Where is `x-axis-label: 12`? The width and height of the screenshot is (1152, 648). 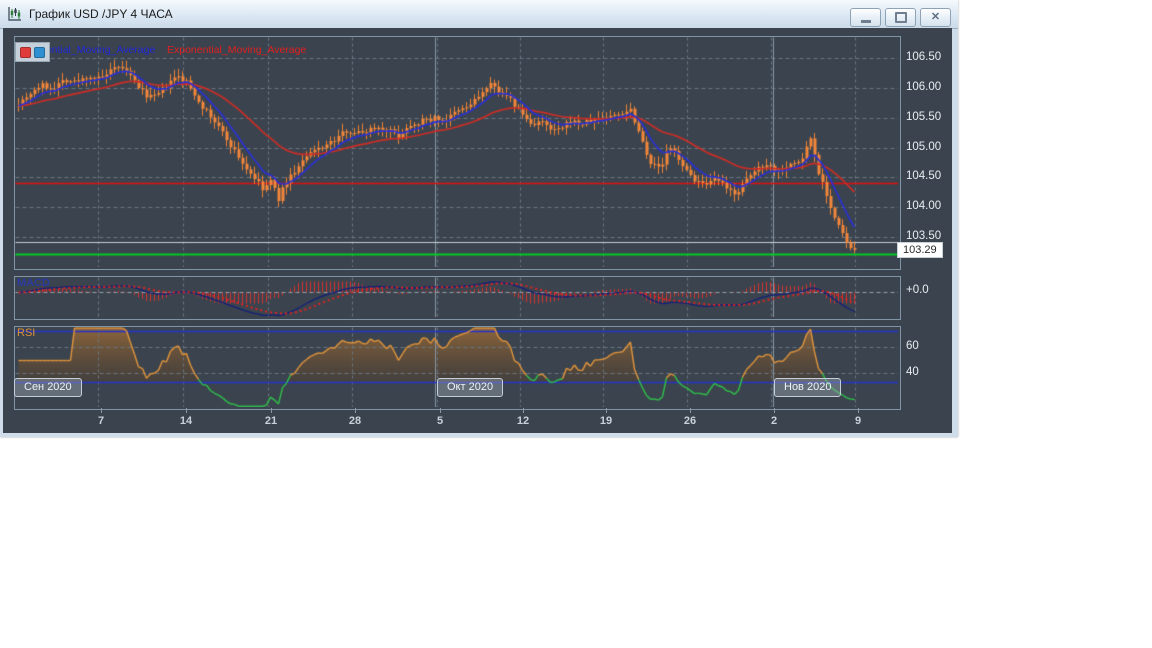
x-axis-label: 12 is located at coordinates (523, 421).